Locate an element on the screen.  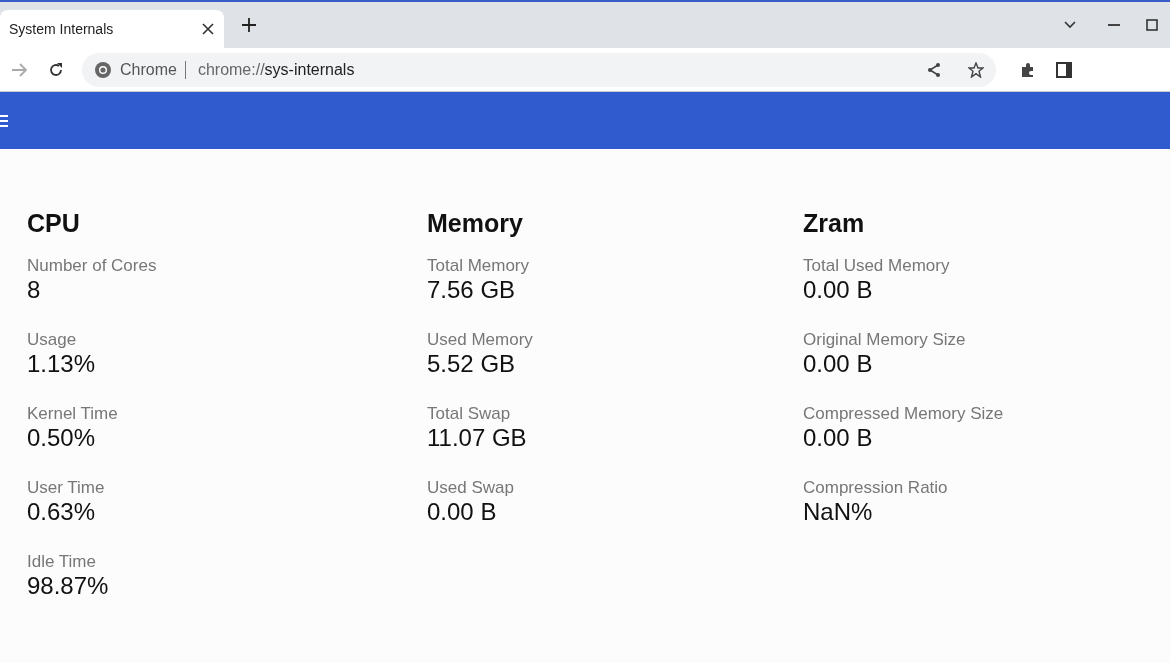
chevron-down-icon is located at coordinates (1070, 25).